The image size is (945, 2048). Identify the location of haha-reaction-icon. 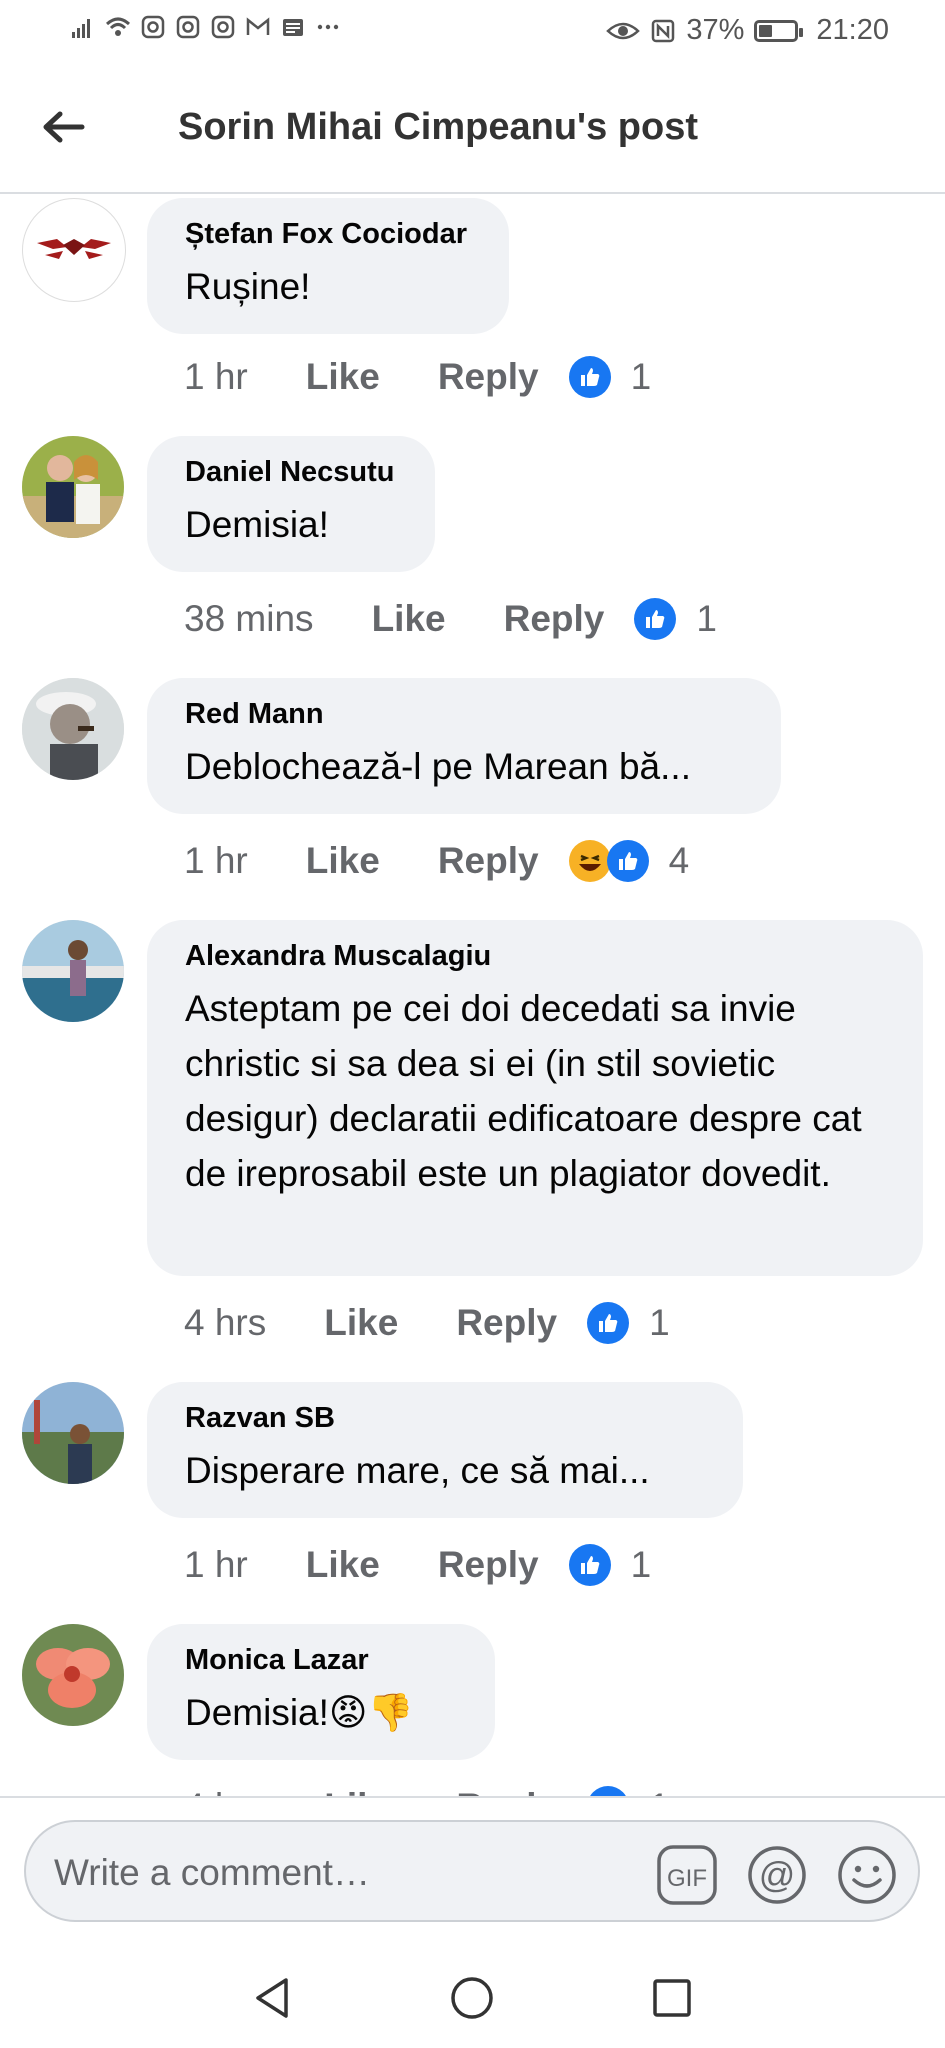
(589, 861).